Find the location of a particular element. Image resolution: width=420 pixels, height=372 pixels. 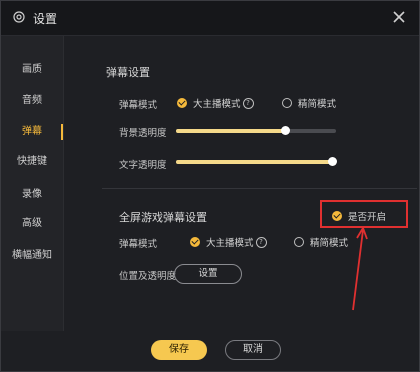

sidebar-item-label: 画质 is located at coordinates (32, 69).